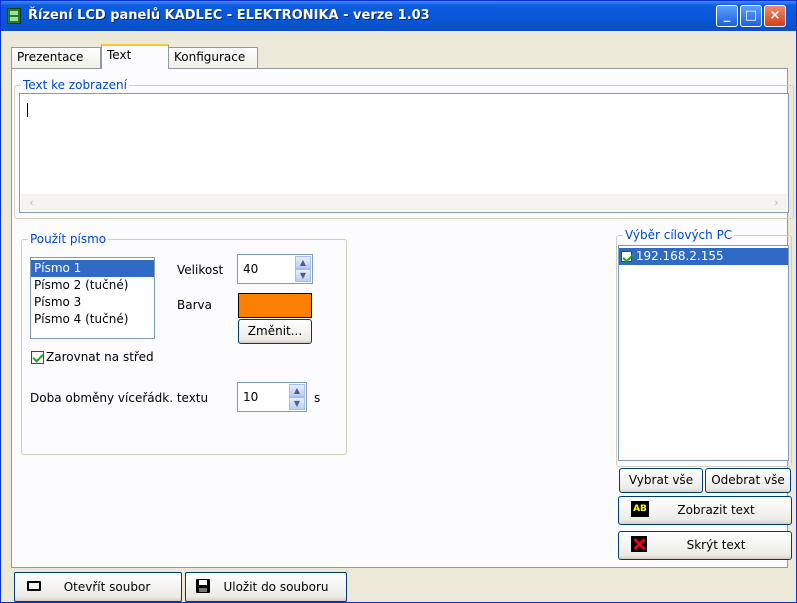 Image resolution: width=797 pixels, height=603 pixels. I want to click on scroll-right-icon: ›, so click(776, 202).